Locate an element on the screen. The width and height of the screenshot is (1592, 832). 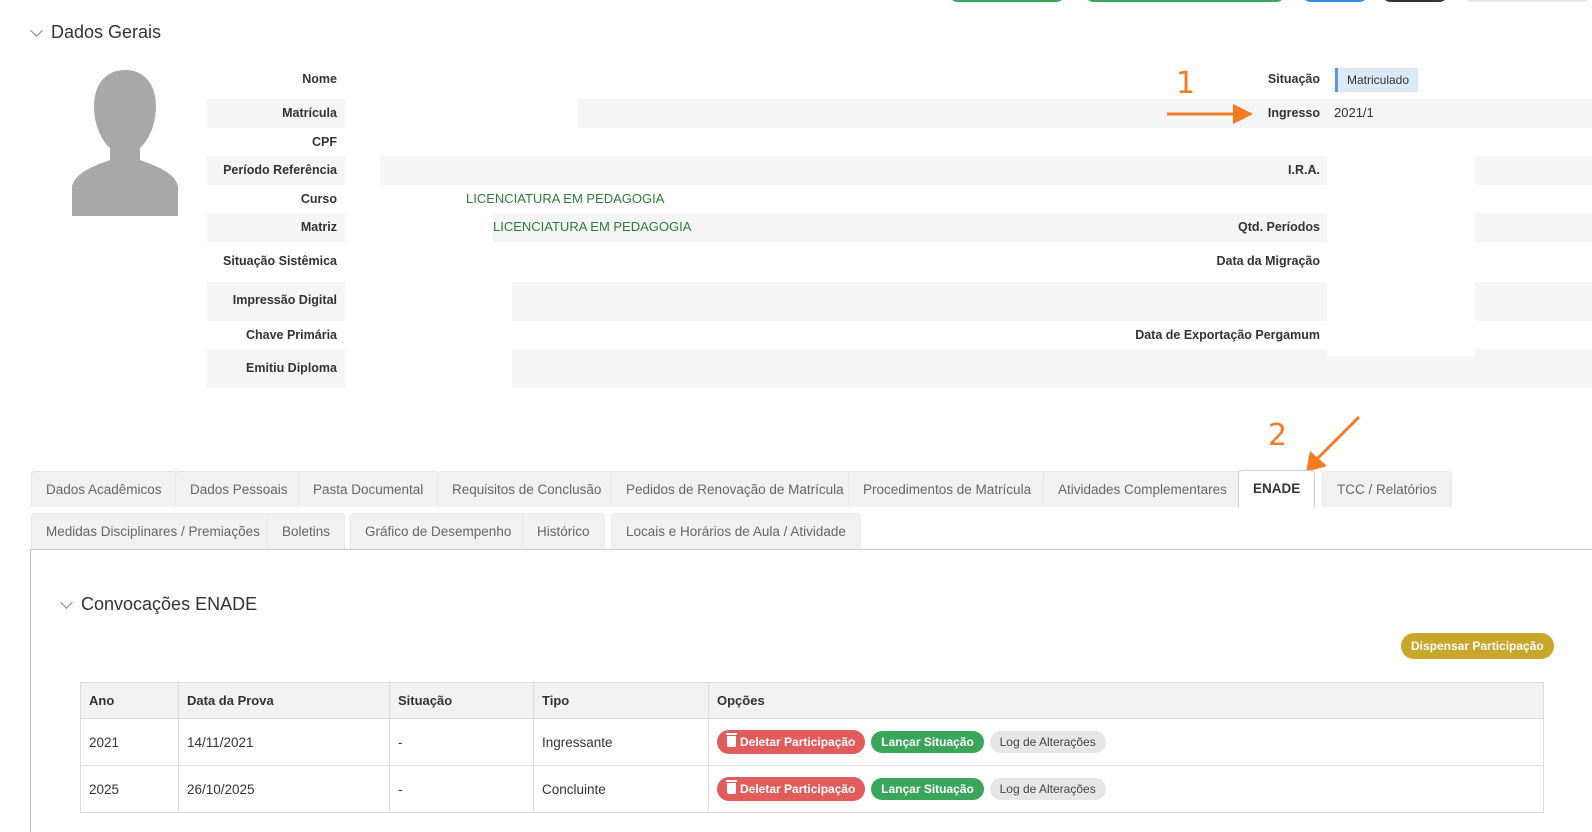
section-convocacoes-enade: Convocações ENADE is located at coordinates (159, 604).